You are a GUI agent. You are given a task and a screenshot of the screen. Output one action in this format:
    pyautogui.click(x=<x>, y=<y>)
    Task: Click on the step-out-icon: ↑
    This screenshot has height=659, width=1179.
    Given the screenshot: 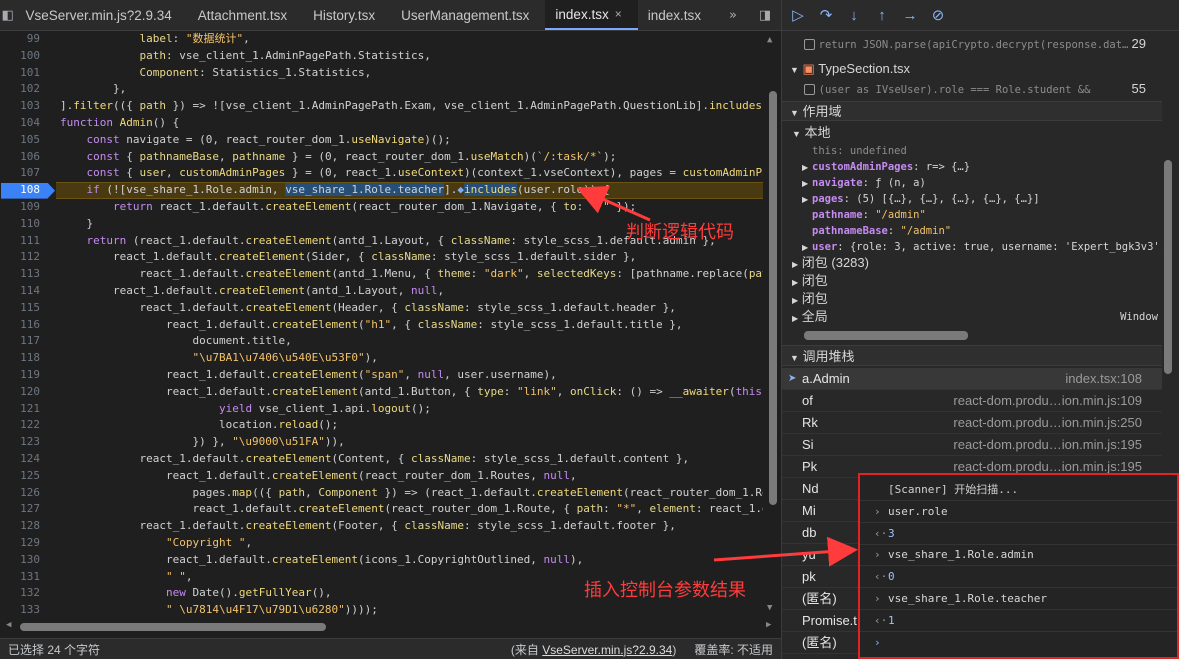 What is the action you would take?
    pyautogui.click(x=882, y=15)
    